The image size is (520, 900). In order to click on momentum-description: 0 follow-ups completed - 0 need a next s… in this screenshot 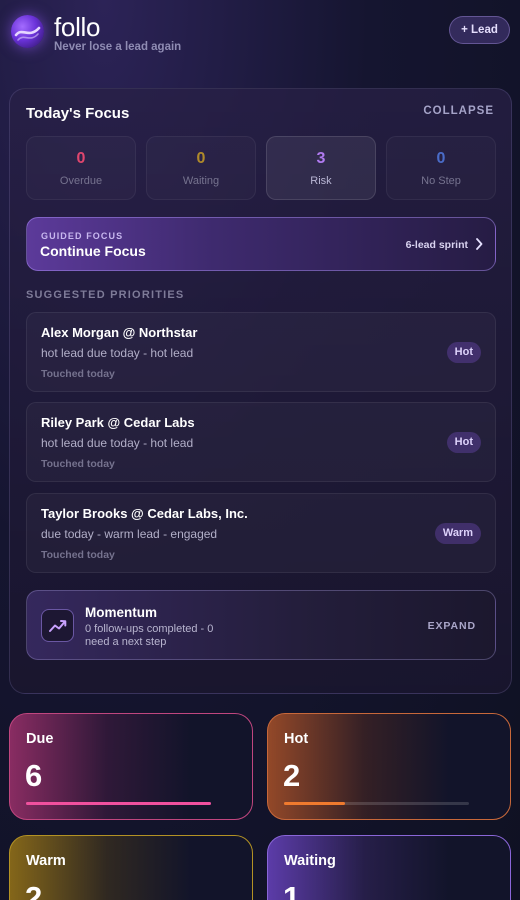, I will do `click(149, 635)`.